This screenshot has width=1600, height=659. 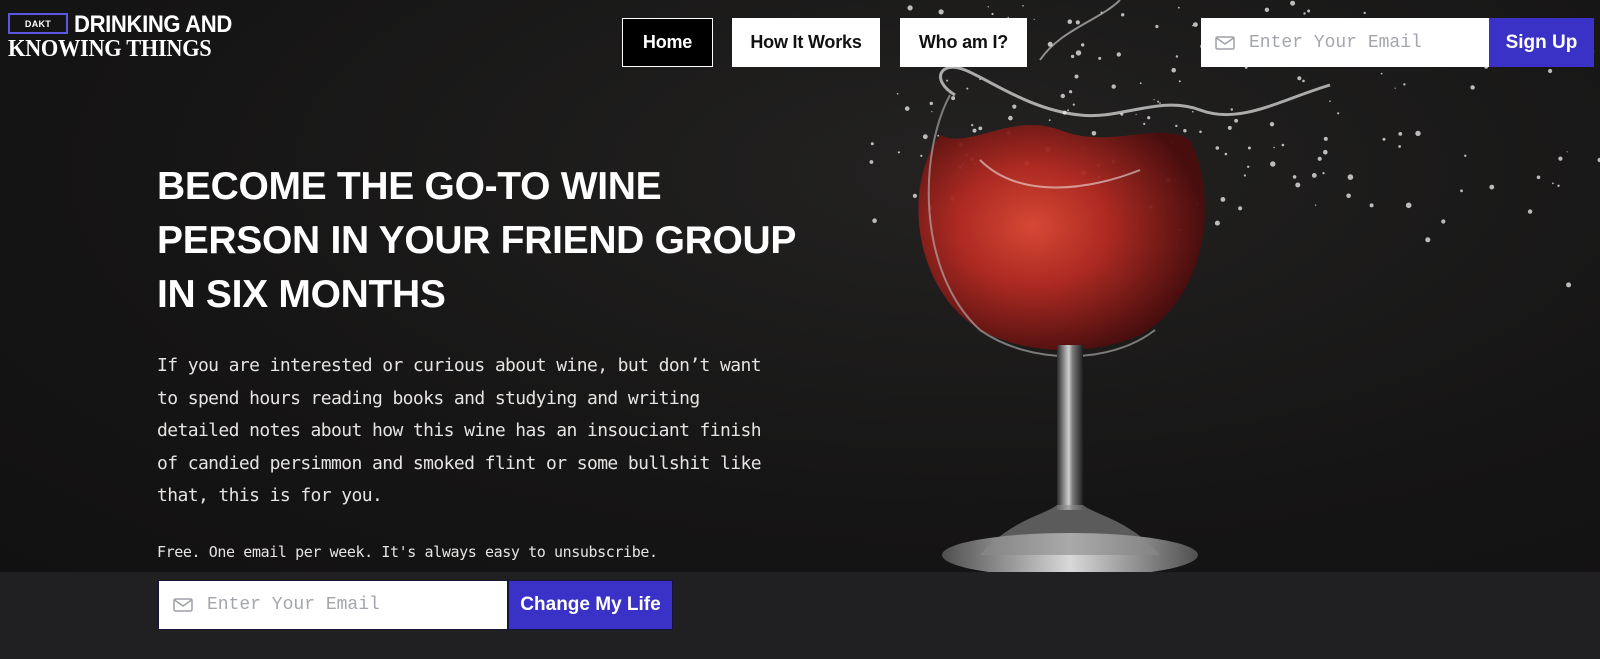 What do you see at coordinates (352, 605) in the screenshot?
I see `signup-email-input` at bounding box center [352, 605].